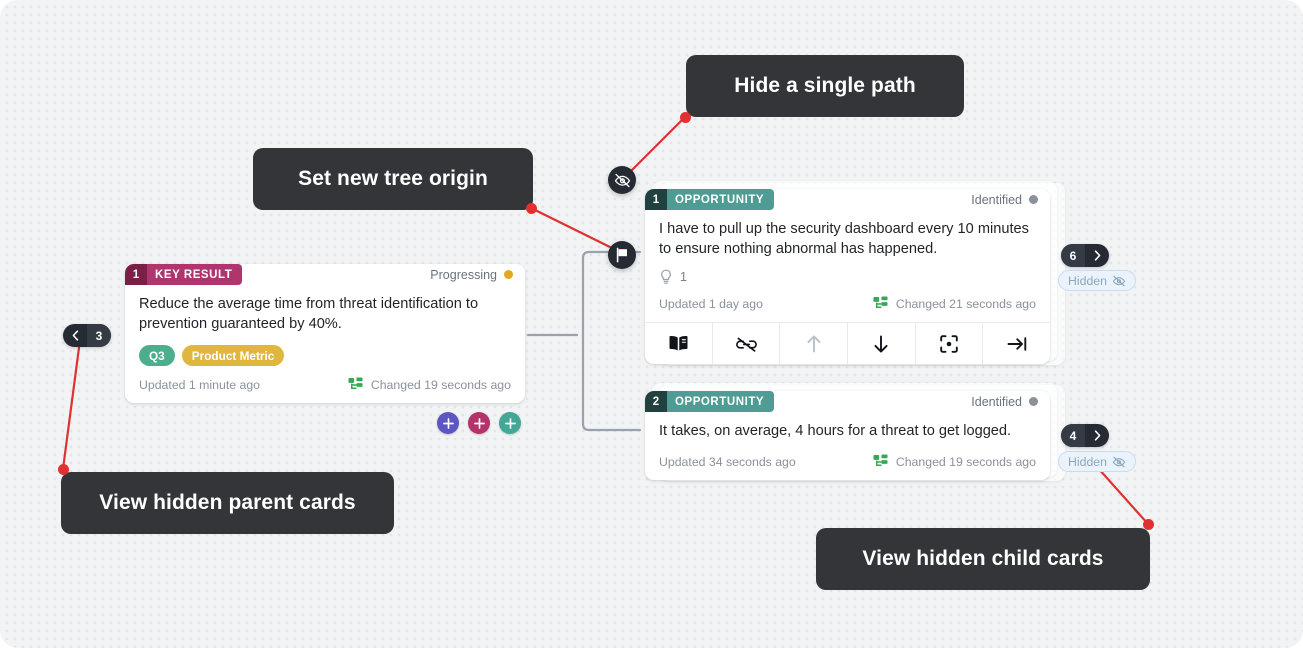 This screenshot has height=648, width=1303. Describe the element at coordinates (1087, 461) in the screenshot. I see `hidden-children-2-label: Hidden` at that location.